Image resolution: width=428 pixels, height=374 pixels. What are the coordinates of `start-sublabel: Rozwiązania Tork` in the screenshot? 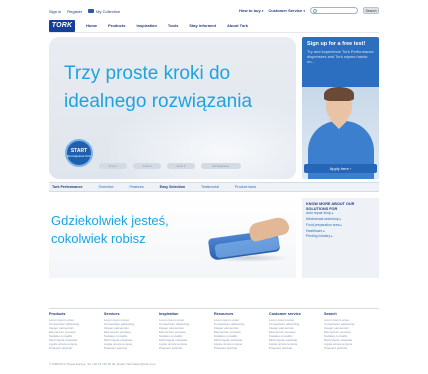 It's located at (79, 156).